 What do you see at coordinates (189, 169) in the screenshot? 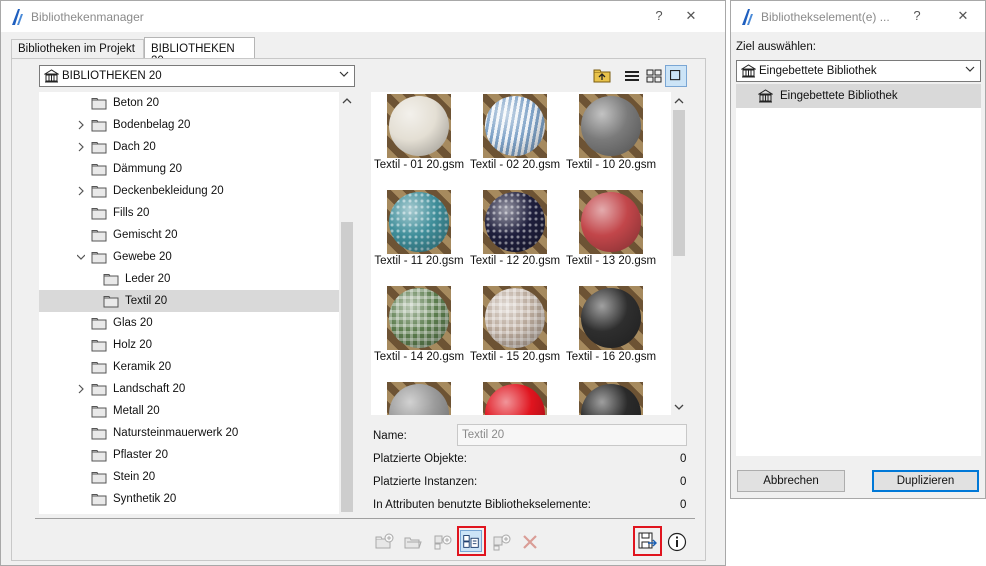
I see `tree-item: Dämmung 20` at bounding box center [189, 169].